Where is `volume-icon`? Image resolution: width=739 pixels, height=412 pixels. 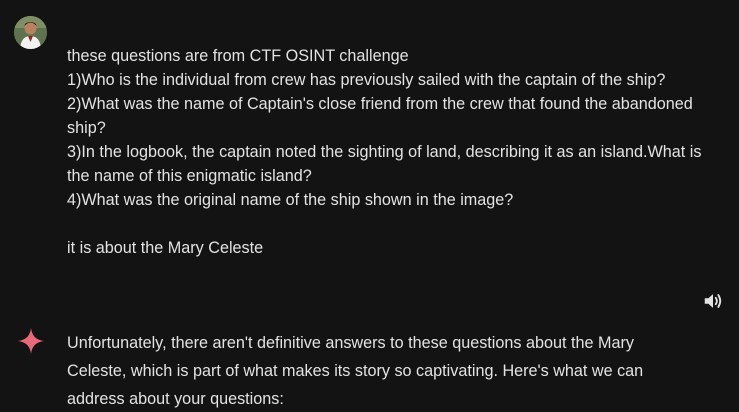 volume-icon is located at coordinates (713, 301).